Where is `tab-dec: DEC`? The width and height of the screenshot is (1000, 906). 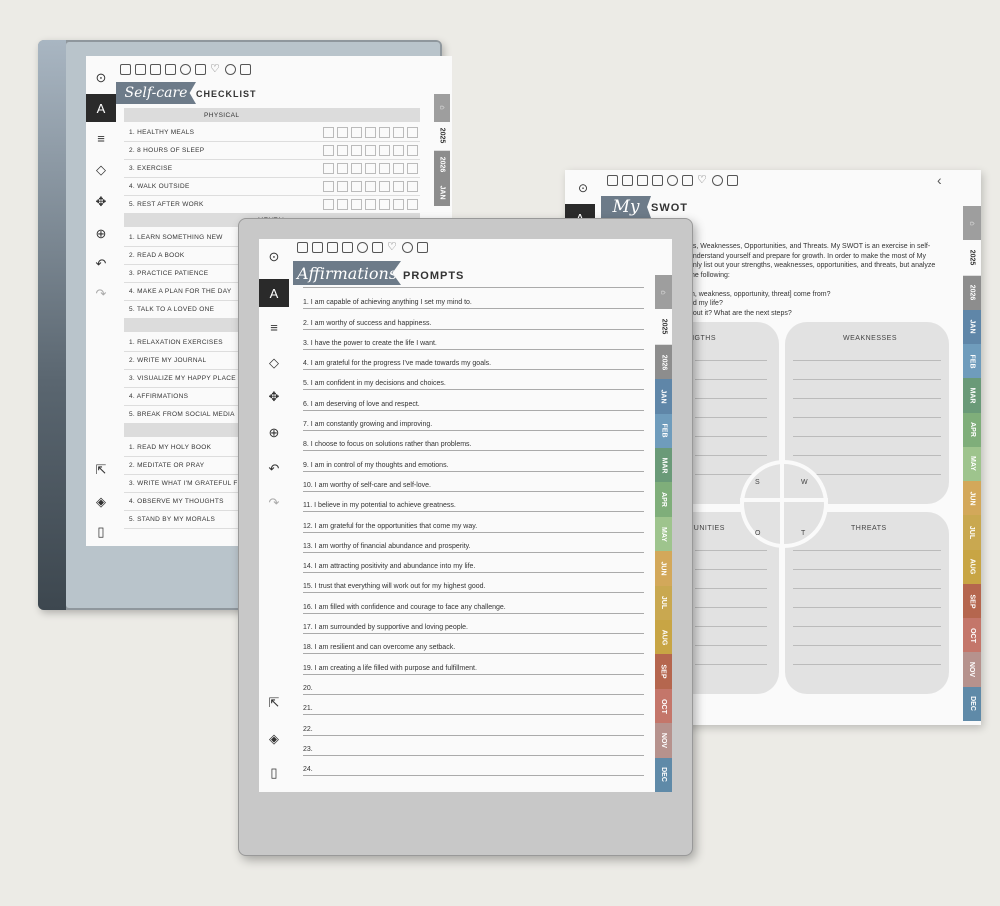
tab-dec: DEC is located at coordinates (972, 703).